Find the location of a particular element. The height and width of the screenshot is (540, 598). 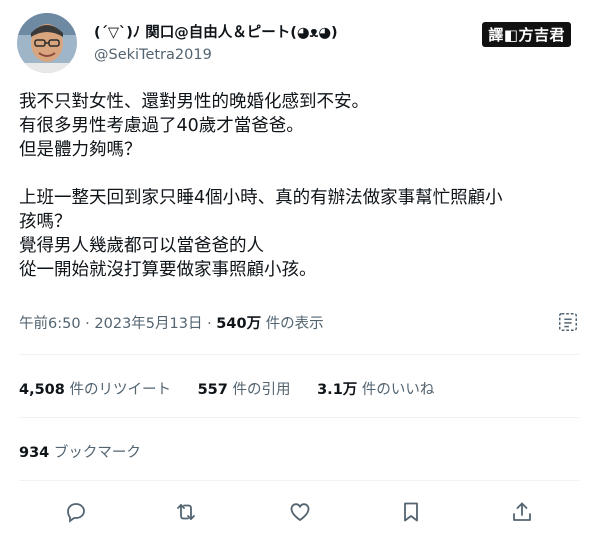

share-icon is located at coordinates (522, 511).